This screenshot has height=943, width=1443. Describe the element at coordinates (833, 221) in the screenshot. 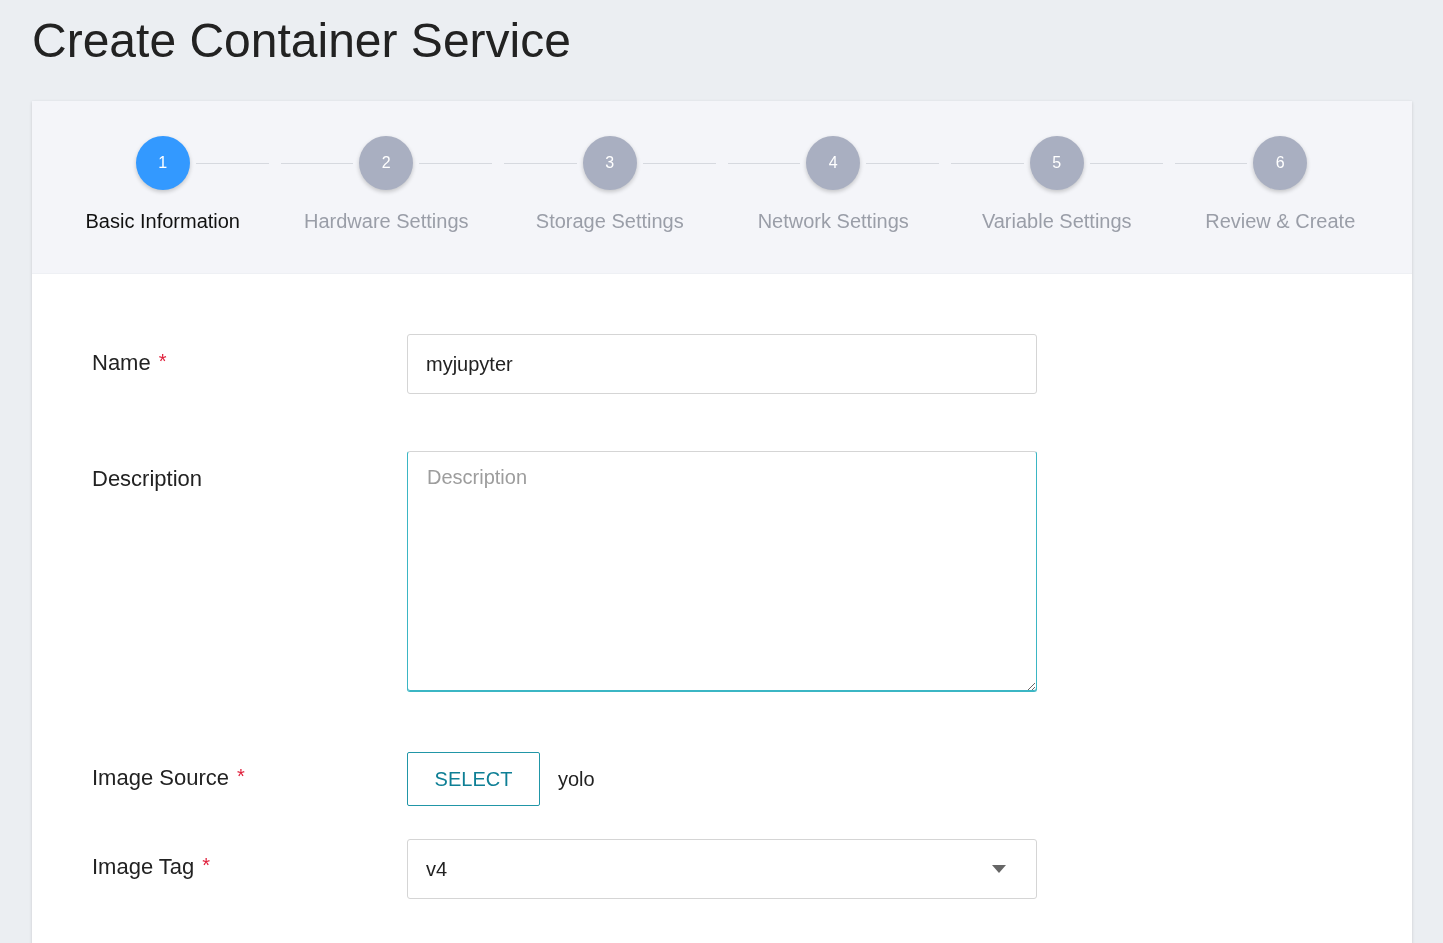

I see `step-label: Network Settings` at that location.